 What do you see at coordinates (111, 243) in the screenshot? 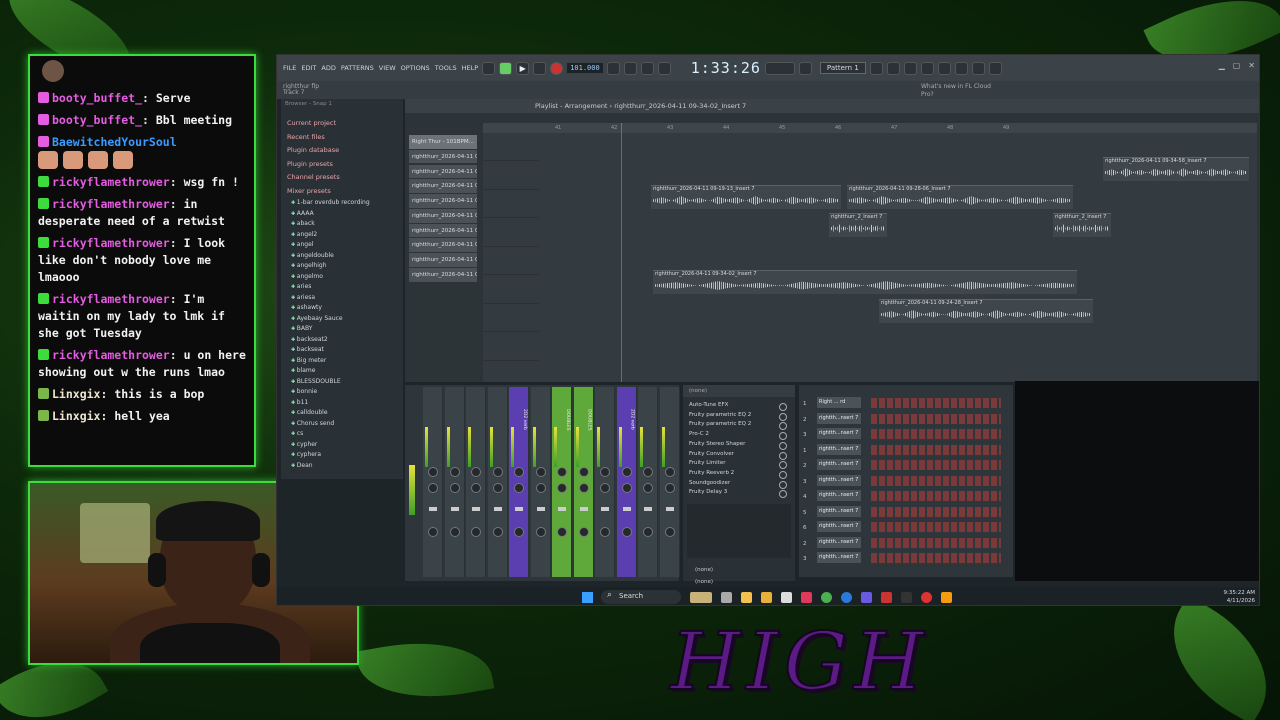
I see `chat-username: rickyflamethrower` at bounding box center [111, 243].